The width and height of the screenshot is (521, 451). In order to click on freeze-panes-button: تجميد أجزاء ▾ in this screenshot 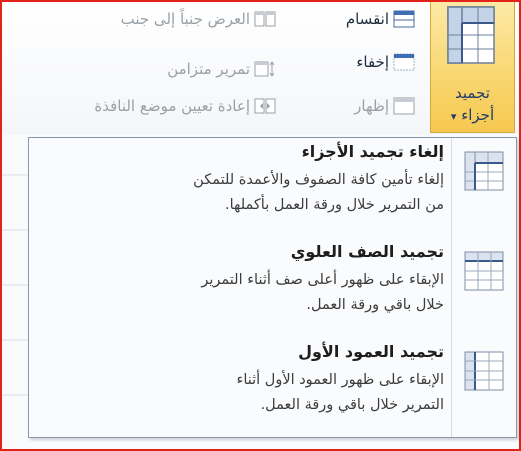, I will do `click(472, 67)`.